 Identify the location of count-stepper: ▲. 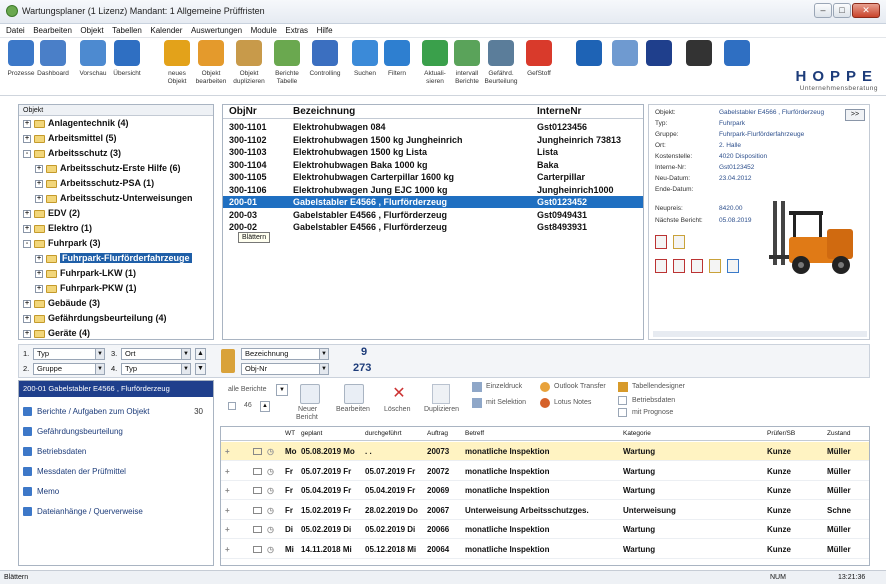
(265, 406).